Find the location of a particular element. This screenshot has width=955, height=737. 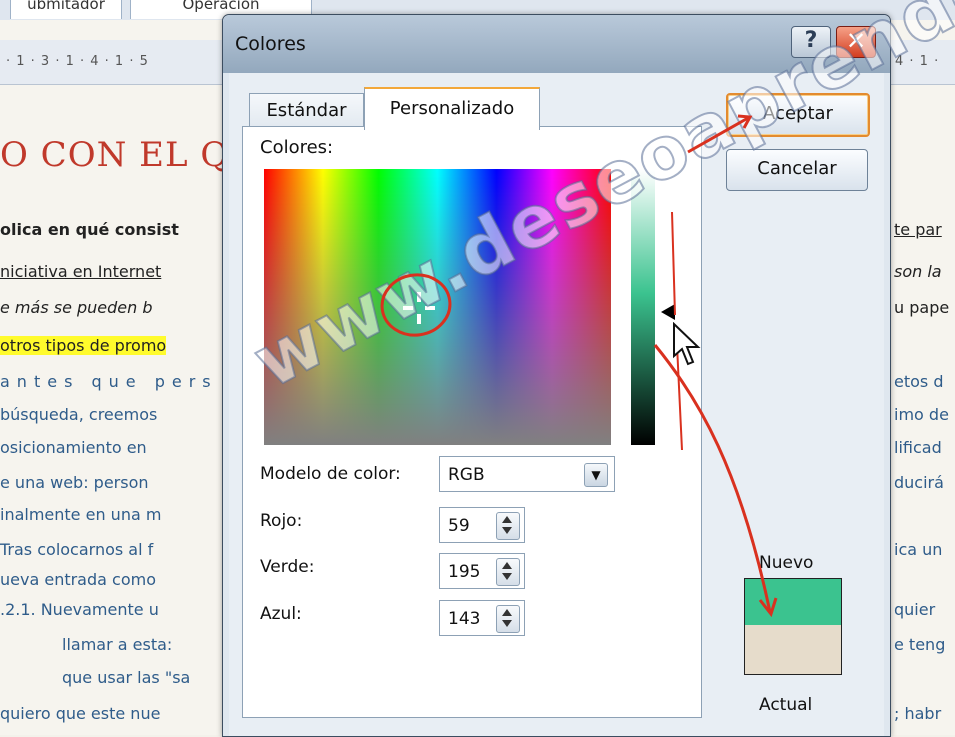

chevron-down-icon: ▼ is located at coordinates (596, 475).